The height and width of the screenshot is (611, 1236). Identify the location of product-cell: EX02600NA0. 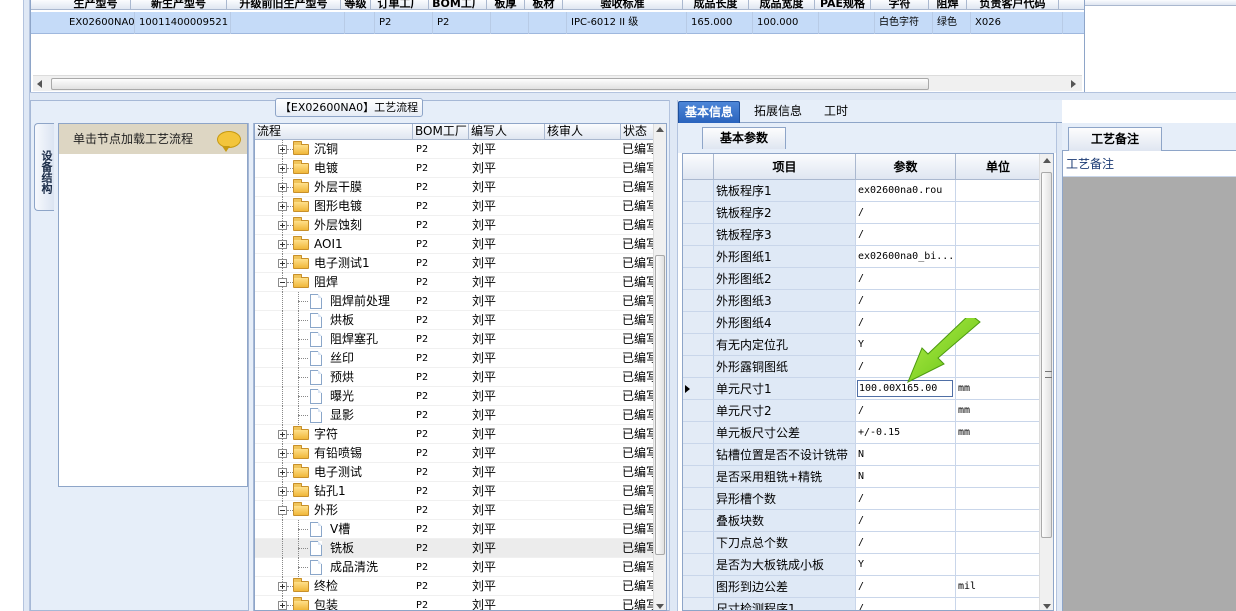
(100, 23).